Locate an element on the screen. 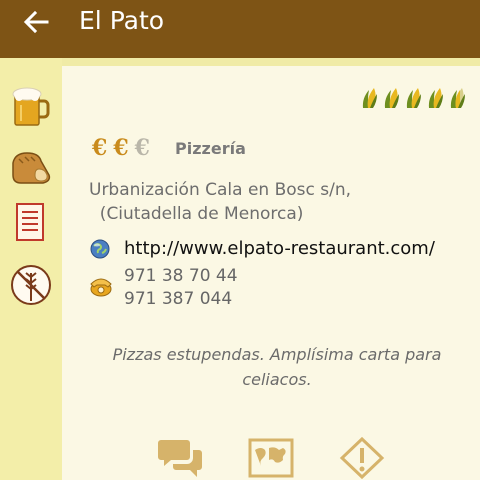 This screenshot has width=480, height=480. category-label: Pizzería is located at coordinates (210, 148).